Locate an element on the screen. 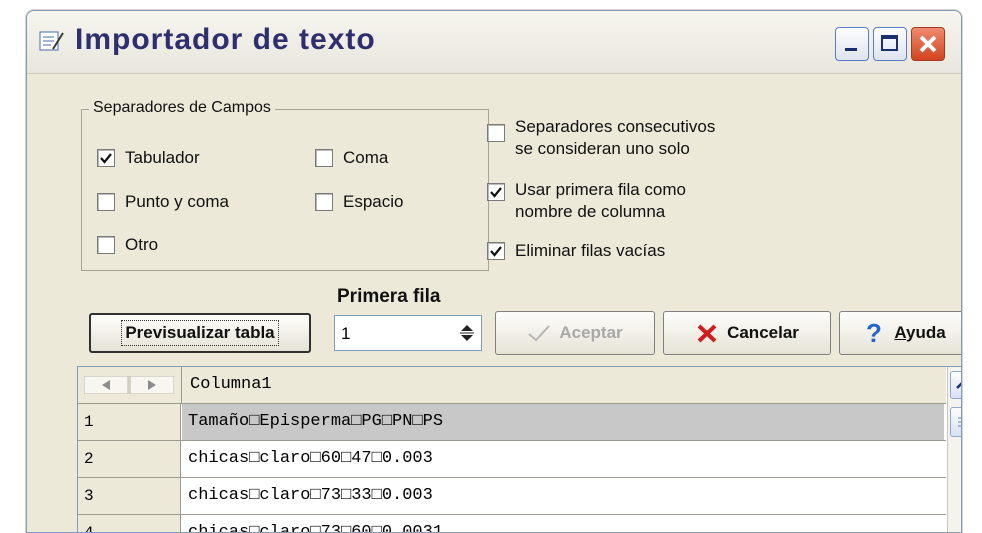  checkbox-label: Coma is located at coordinates (366, 157).